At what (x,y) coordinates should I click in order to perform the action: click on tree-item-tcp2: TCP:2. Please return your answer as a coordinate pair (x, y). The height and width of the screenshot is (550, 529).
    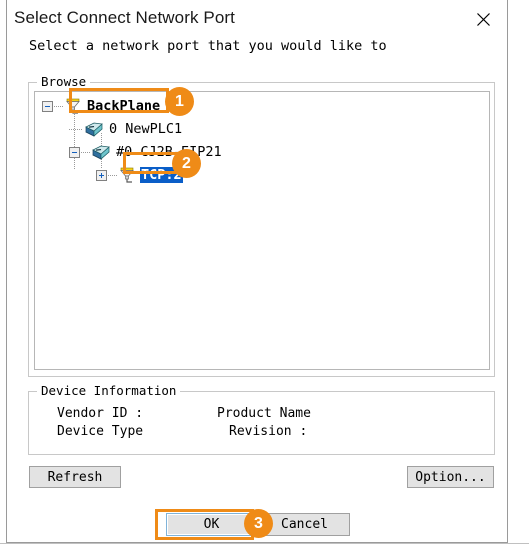
    Looking at the image, I should click on (139, 175).